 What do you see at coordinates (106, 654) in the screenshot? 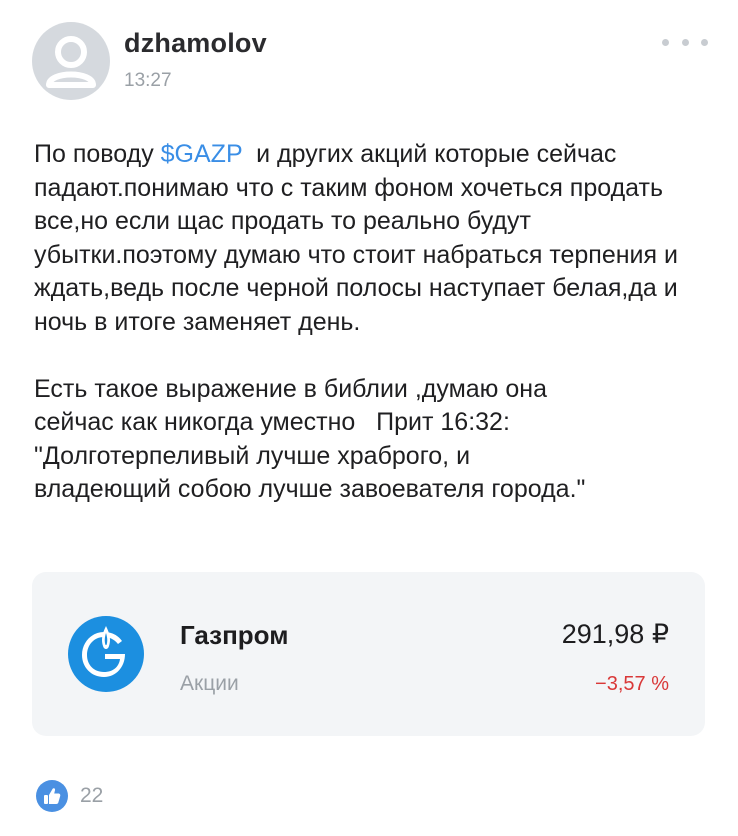
I see `gazprom-logo-icon` at bounding box center [106, 654].